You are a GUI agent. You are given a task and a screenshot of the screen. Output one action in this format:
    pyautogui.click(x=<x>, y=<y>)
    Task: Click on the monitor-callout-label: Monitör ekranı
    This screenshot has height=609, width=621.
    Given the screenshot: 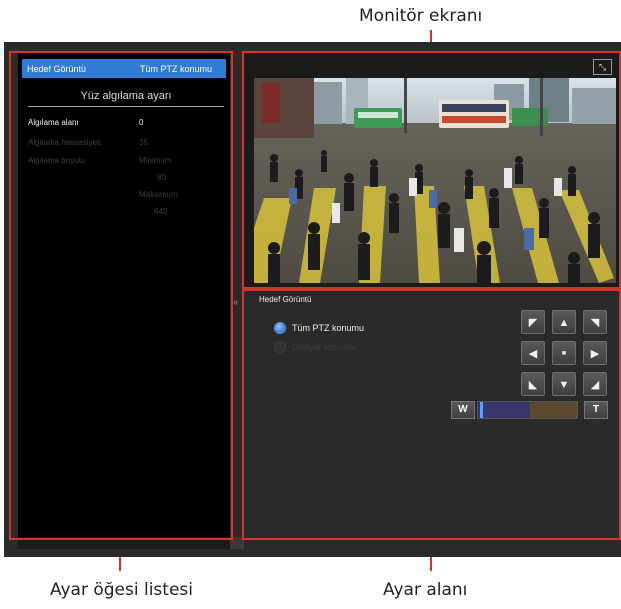 What is the action you would take?
    pyautogui.click(x=421, y=16)
    